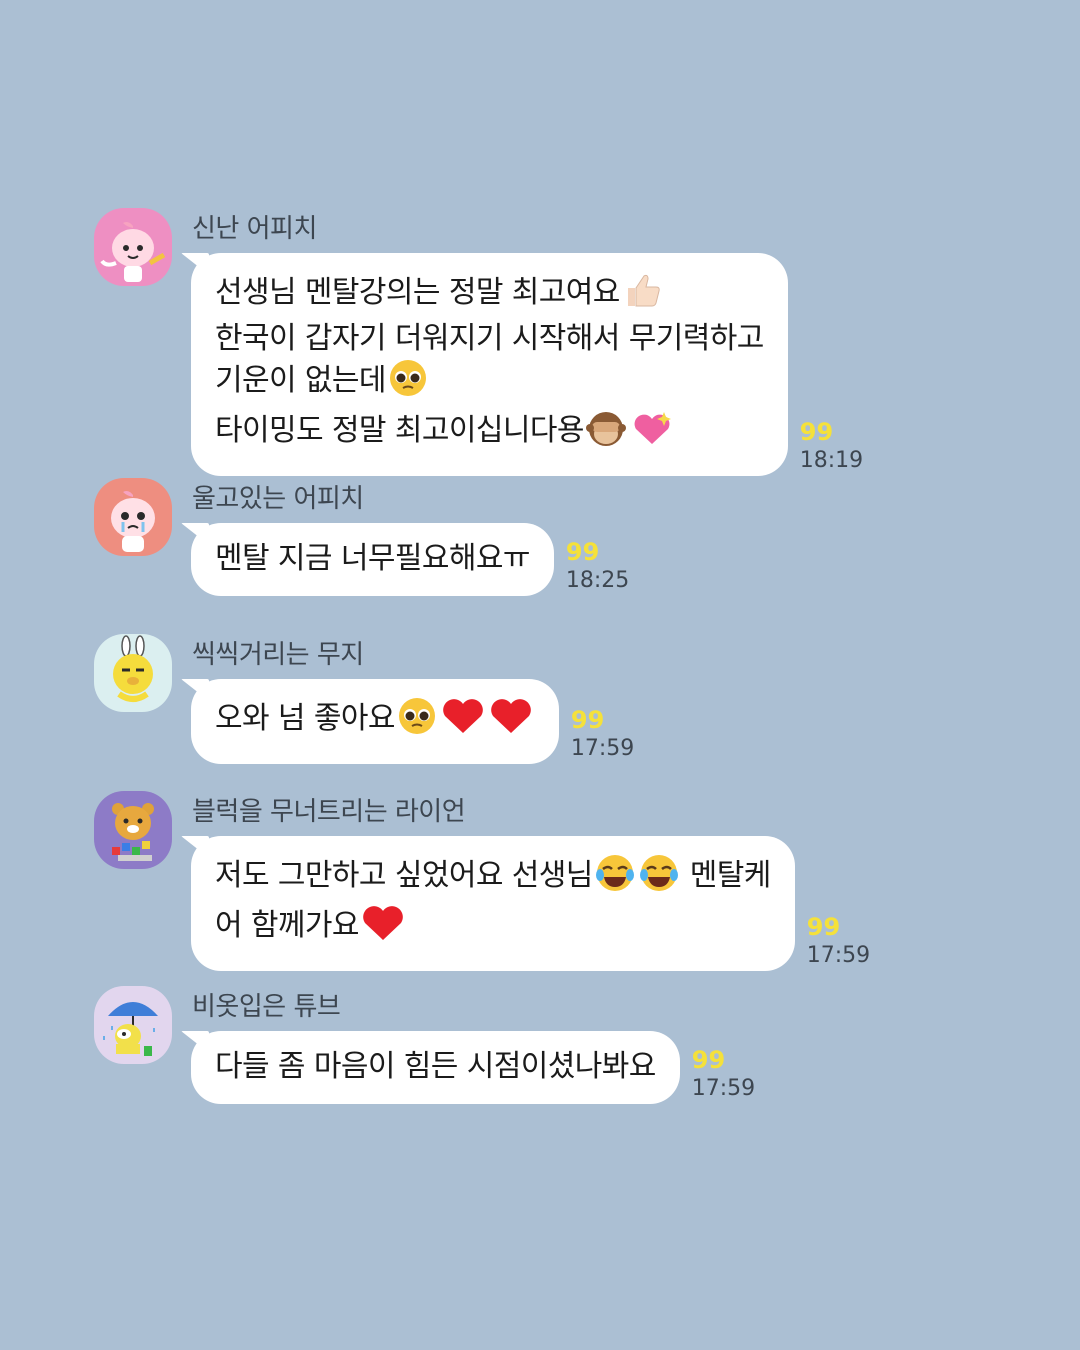 The image size is (1080, 1350). Describe the element at coordinates (493, 903) in the screenshot. I see `message-bubble: 저도 그만하고 싶었어요 선생님 멘탈케 어 함께가요` at that location.